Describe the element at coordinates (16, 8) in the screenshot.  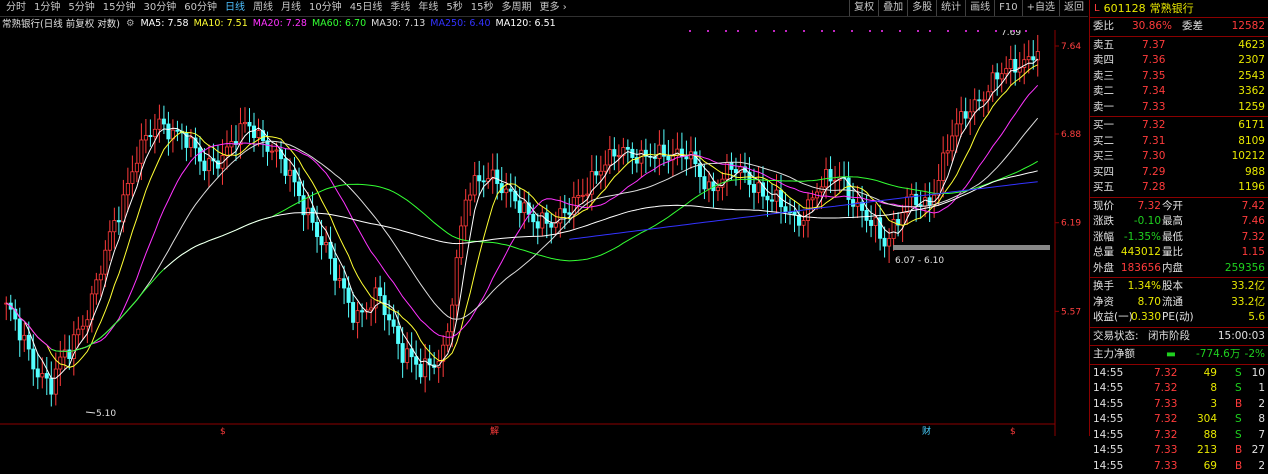
I see `period-tab: 分时` at that location.